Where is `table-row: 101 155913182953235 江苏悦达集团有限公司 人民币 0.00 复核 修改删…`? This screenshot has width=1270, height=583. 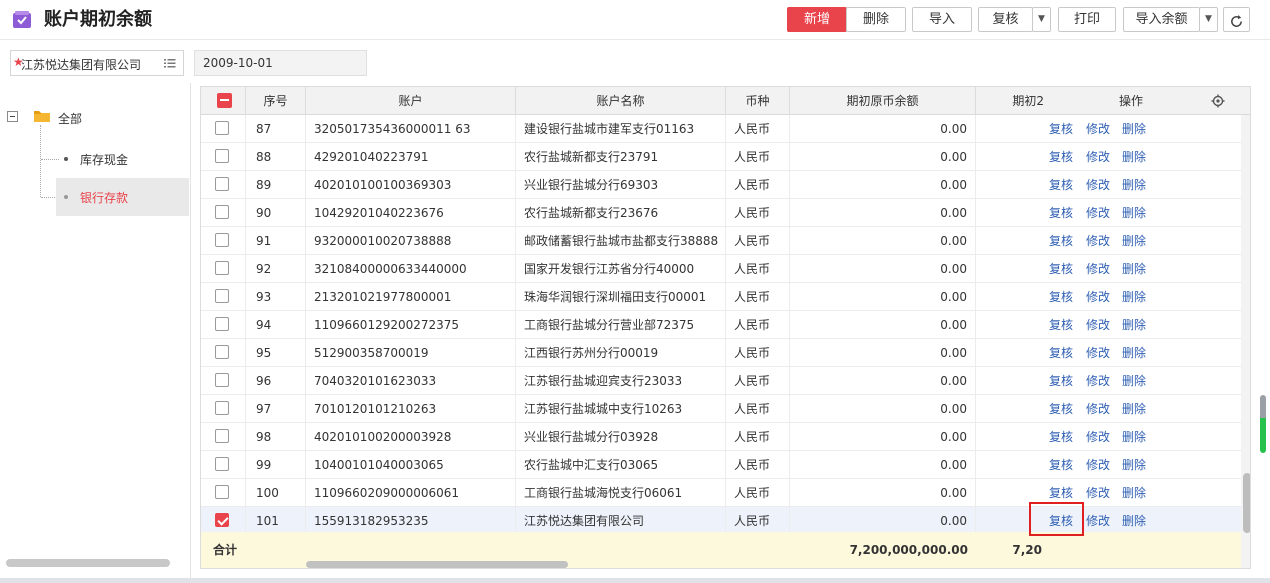 table-row: 101 155913182953235 江苏悦达集团有限公司 人民币 0.00 复核 修改删… is located at coordinates (721, 521).